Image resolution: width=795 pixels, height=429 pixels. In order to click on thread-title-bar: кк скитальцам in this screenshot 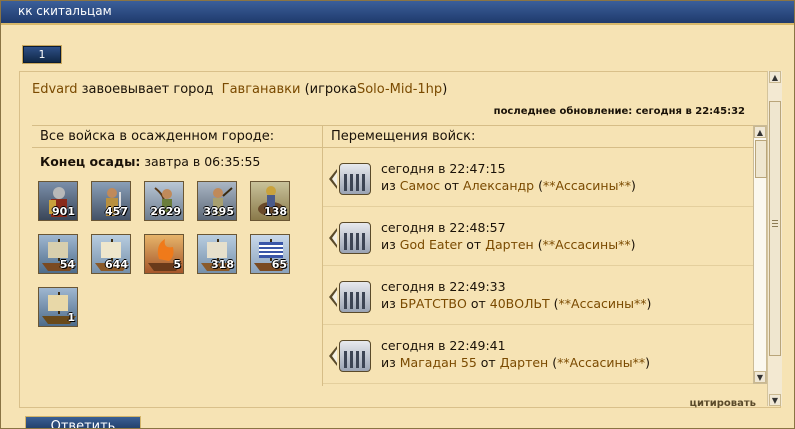, I will do `click(397, 13)`.